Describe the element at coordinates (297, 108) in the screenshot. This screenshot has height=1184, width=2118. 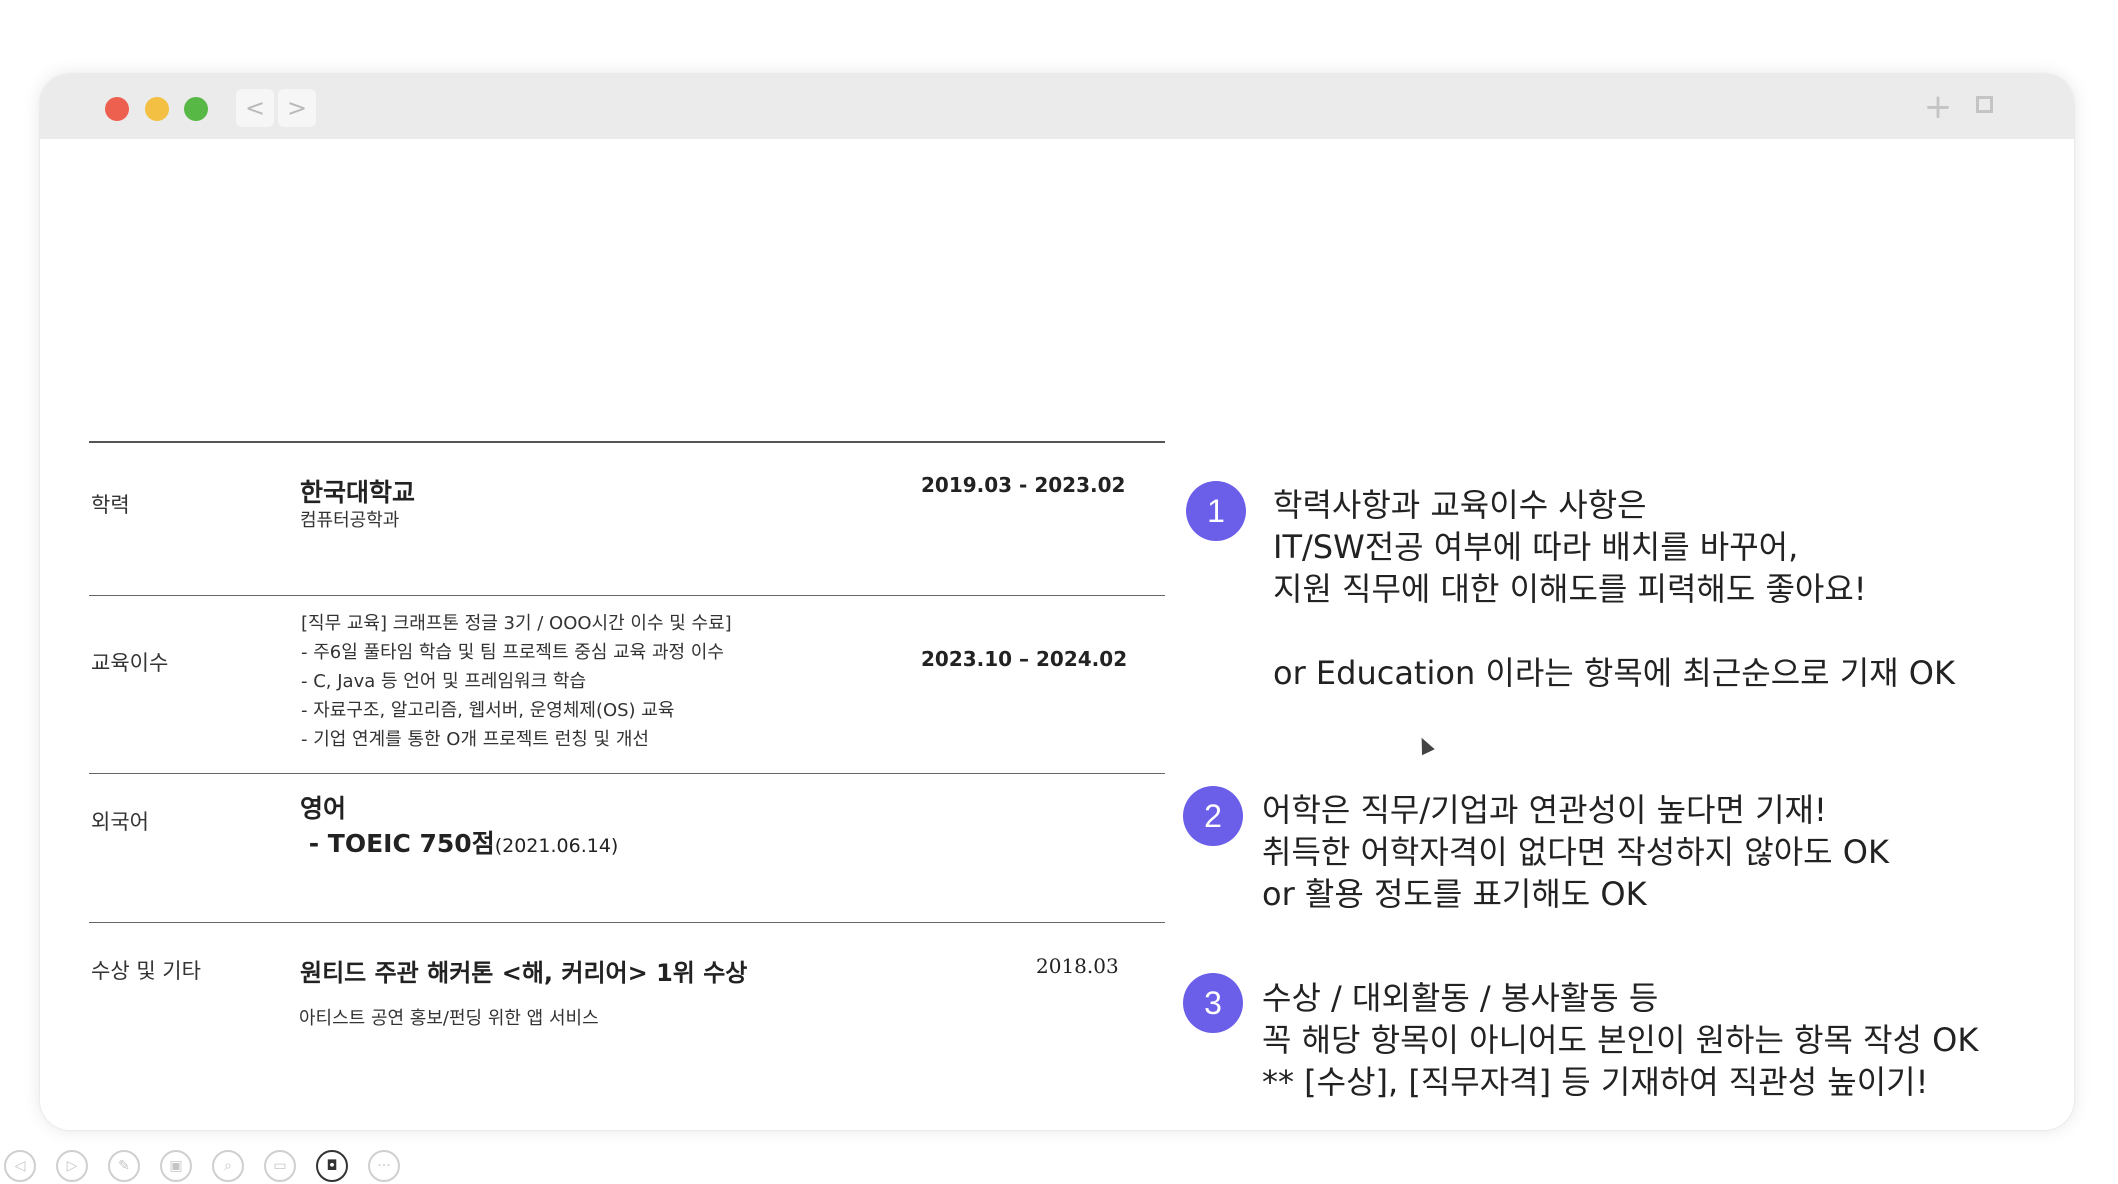
I see `forward-button: >` at that location.